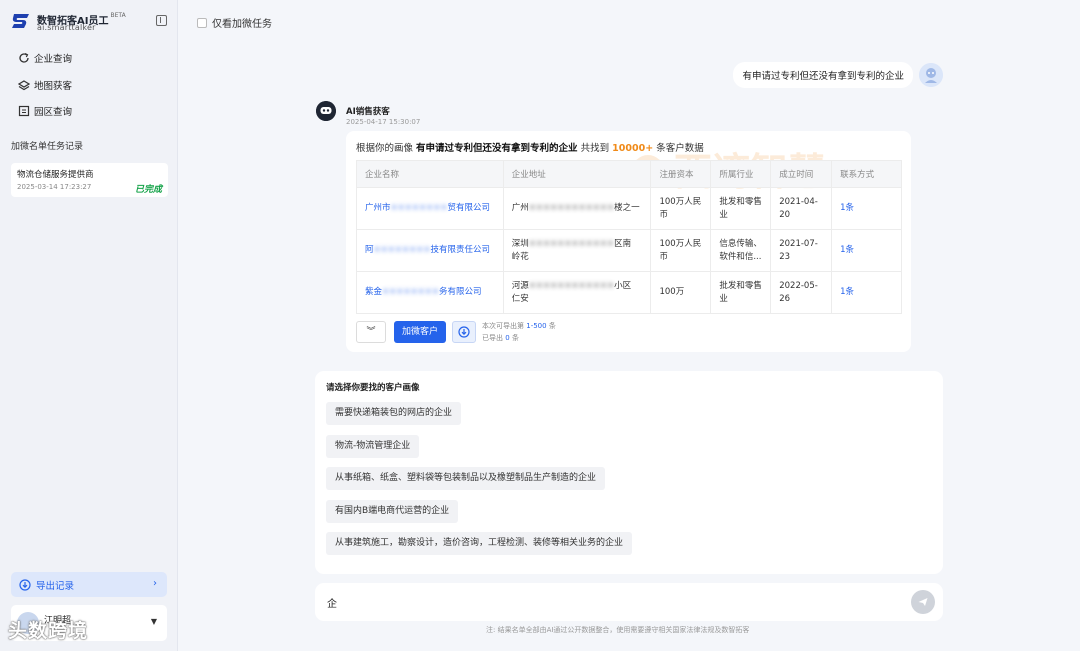 The image size is (1080, 651). What do you see at coordinates (577, 292) in the screenshot?
I see `company-address: 河源××××××××××××小区 仁安` at bounding box center [577, 292].